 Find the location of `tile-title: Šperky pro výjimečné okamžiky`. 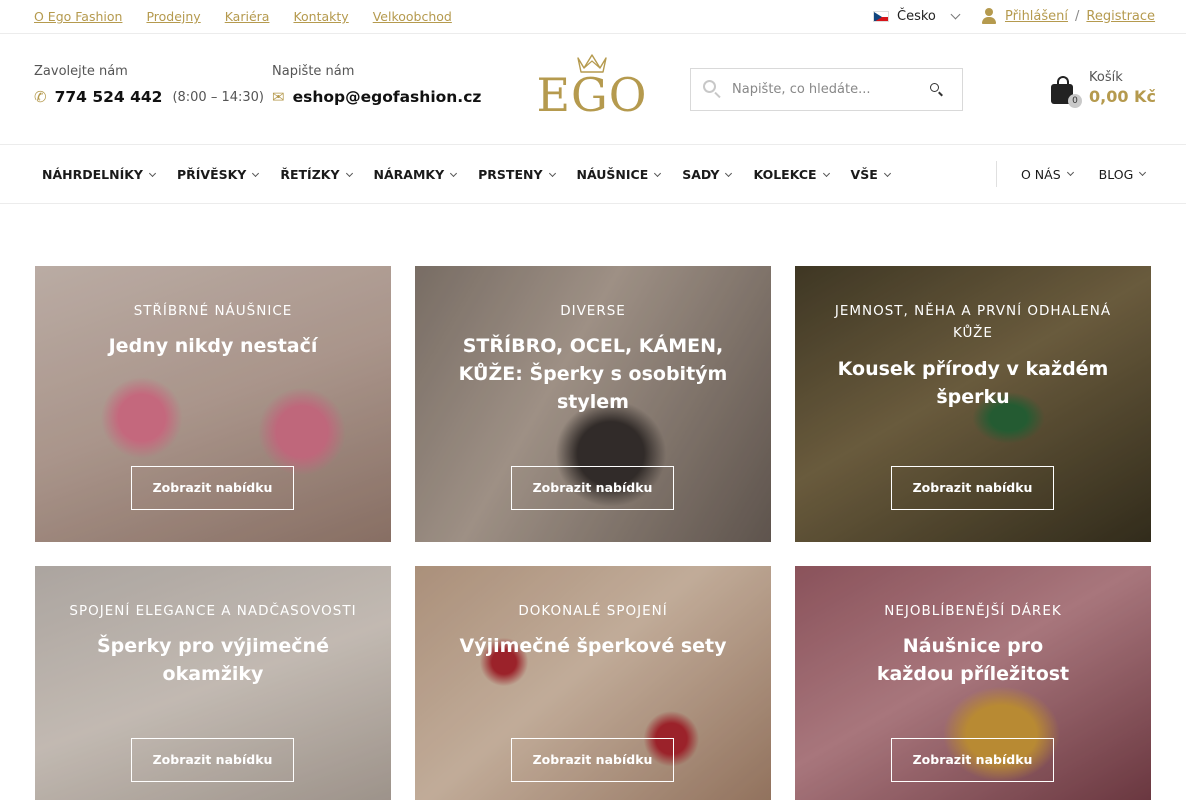

tile-title: Šperky pro výjimečné okamžiky is located at coordinates (213, 660).